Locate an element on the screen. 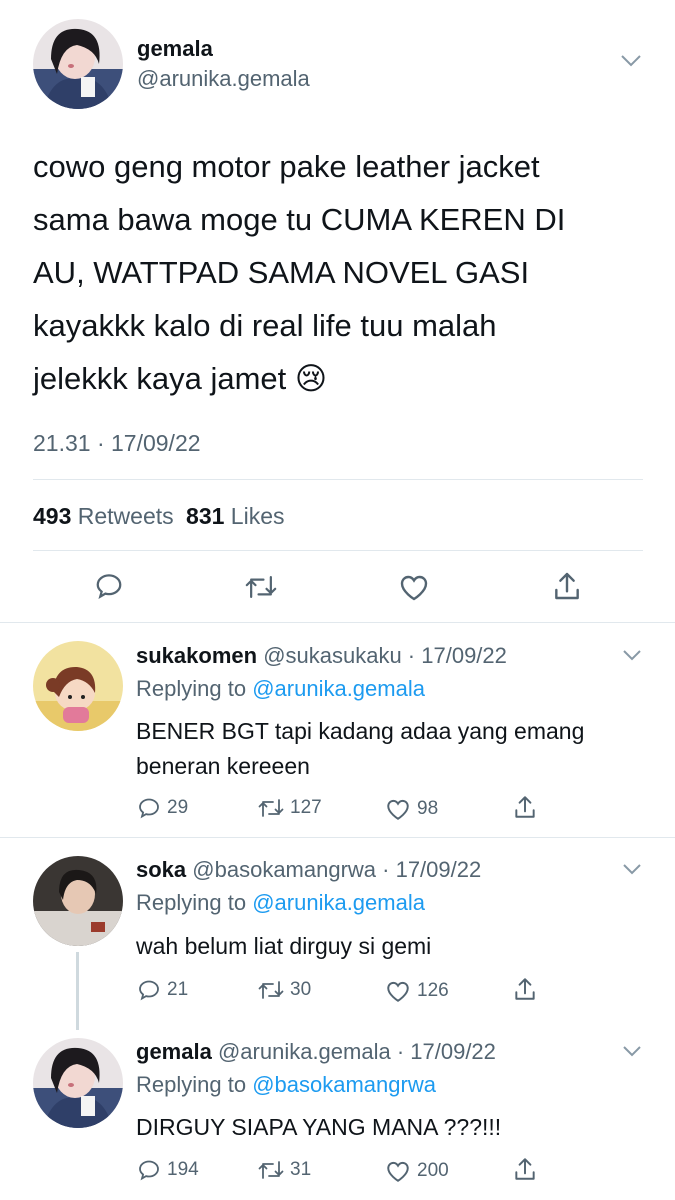  reply-text-line: BENER BGT tapi kadang adaa yang emang is located at coordinates (360, 731).